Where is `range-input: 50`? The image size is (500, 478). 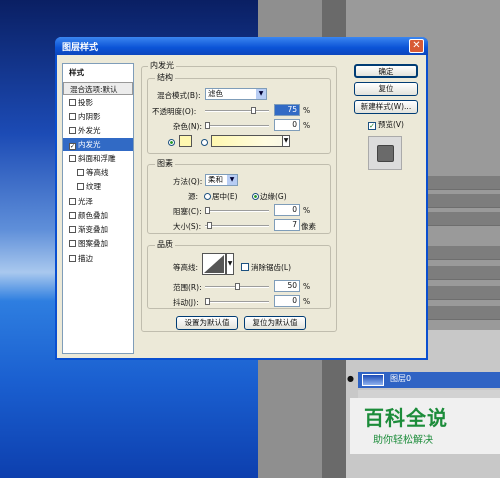
range-input: 50 is located at coordinates (287, 286).